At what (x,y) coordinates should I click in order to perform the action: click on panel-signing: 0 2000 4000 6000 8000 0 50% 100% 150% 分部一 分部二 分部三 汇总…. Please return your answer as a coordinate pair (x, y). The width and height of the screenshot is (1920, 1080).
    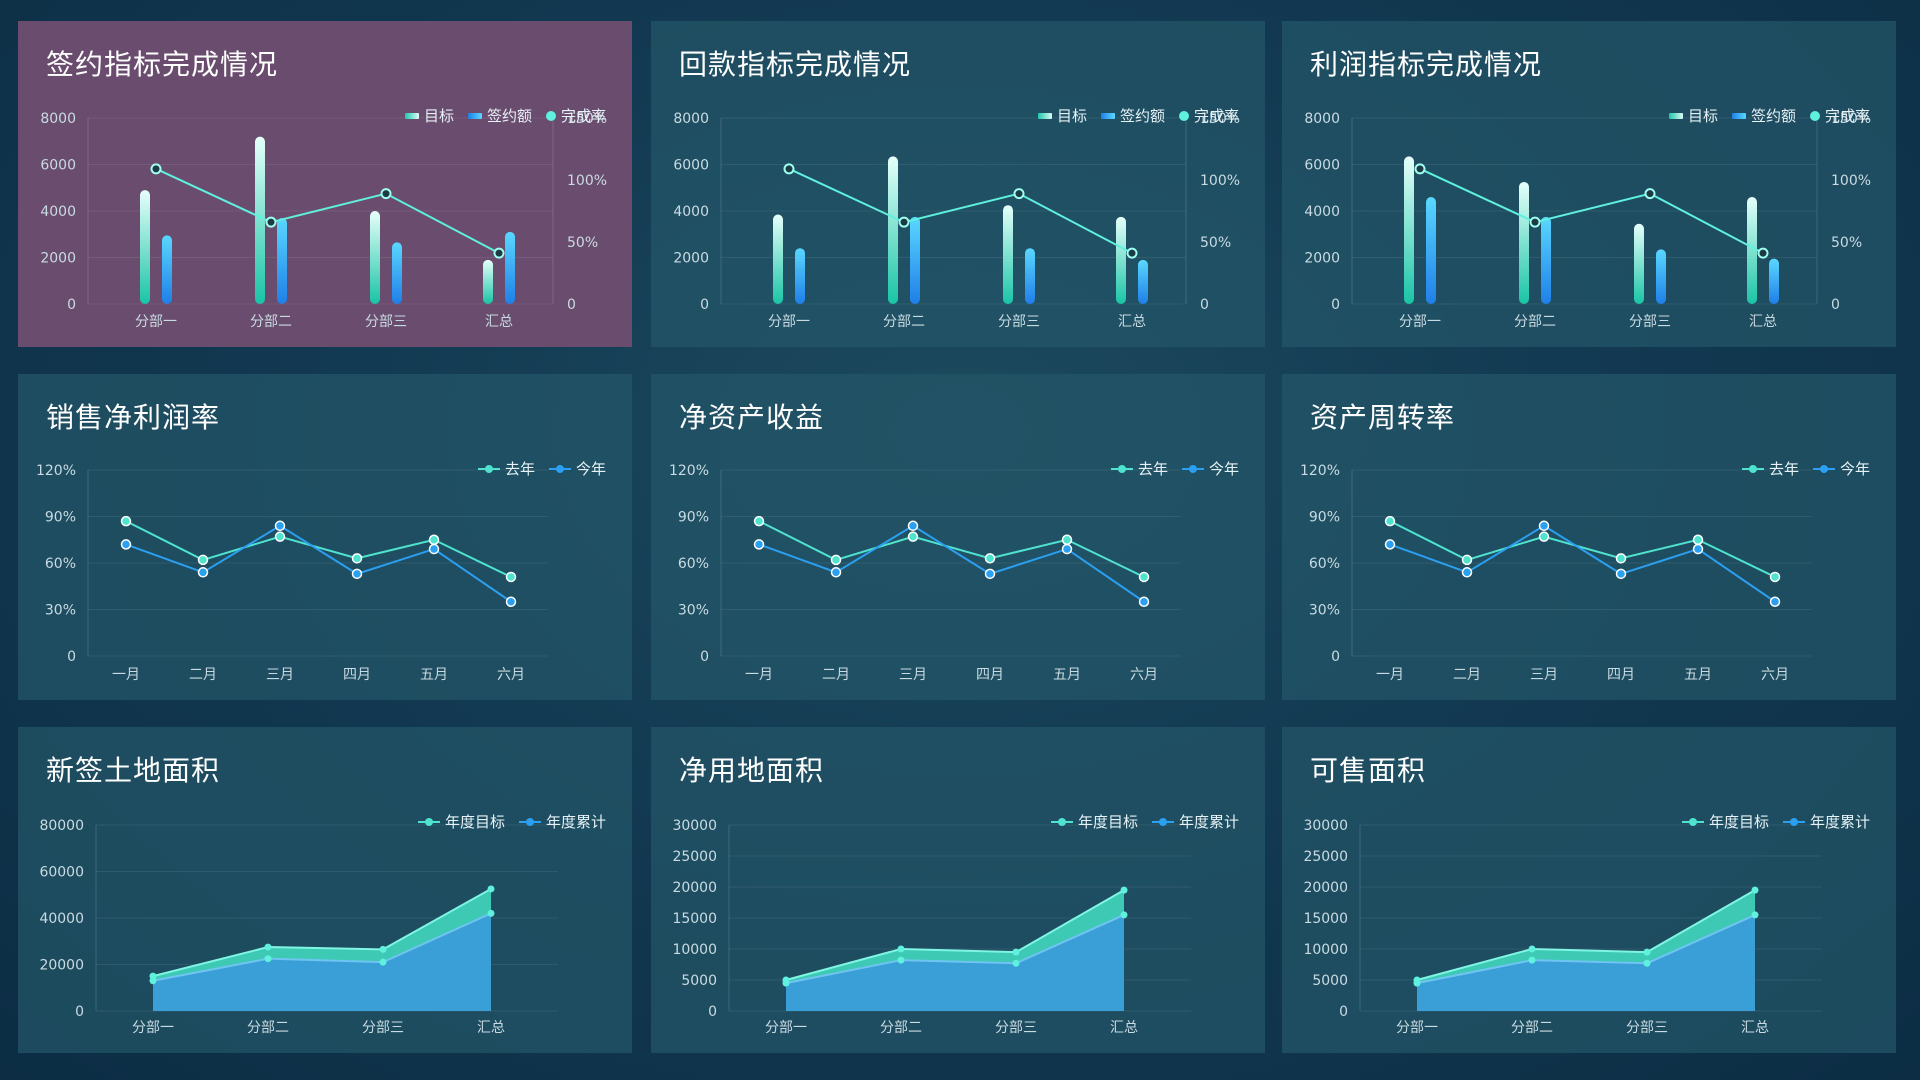
    Looking at the image, I should click on (325, 184).